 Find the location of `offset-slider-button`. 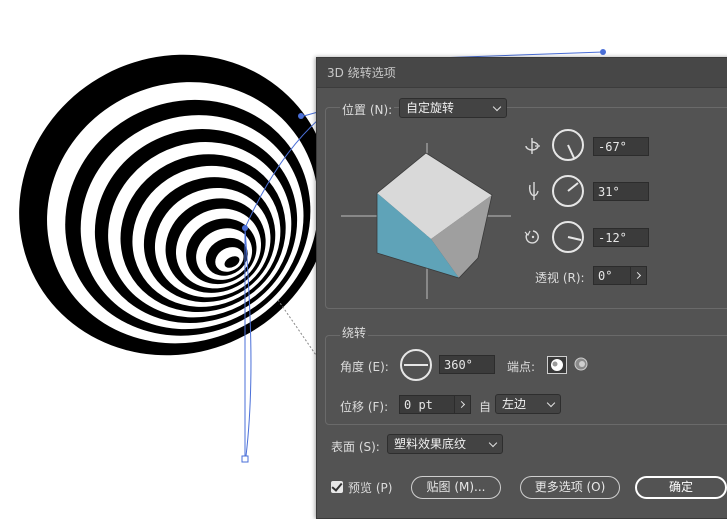

offset-slider-button is located at coordinates (462, 404).